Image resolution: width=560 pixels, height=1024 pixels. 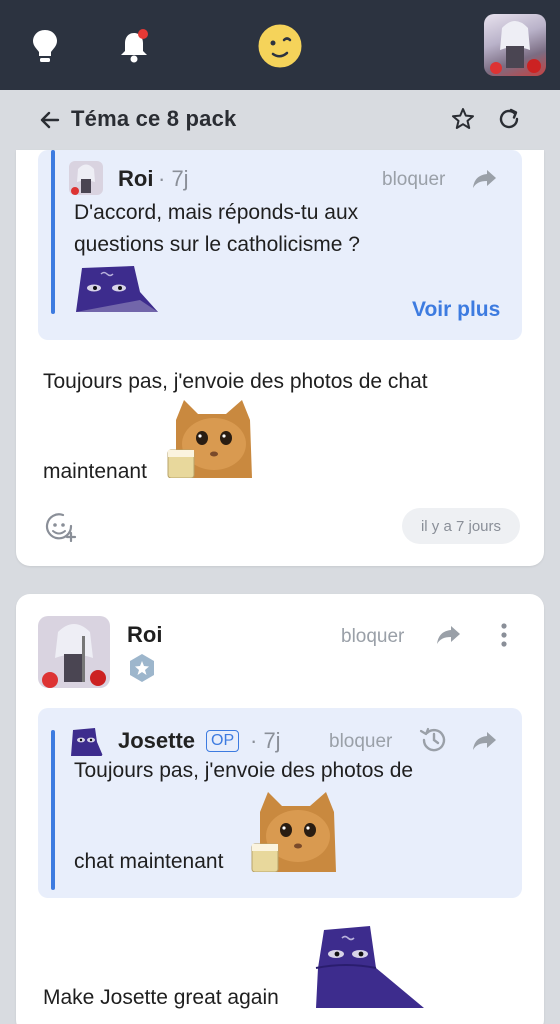 What do you see at coordinates (149, 861) in the screenshot?
I see `quote-text-line-2: chat maintenant` at bounding box center [149, 861].